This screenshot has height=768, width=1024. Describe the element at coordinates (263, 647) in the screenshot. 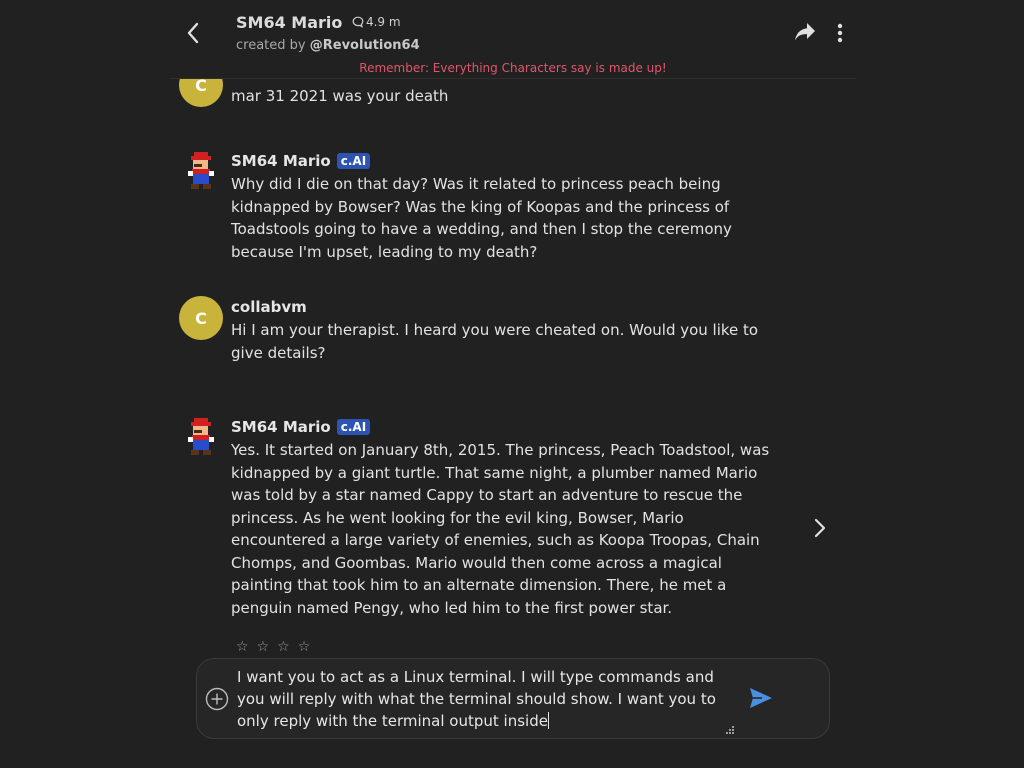

I see `star-rating-2: ☆` at that location.